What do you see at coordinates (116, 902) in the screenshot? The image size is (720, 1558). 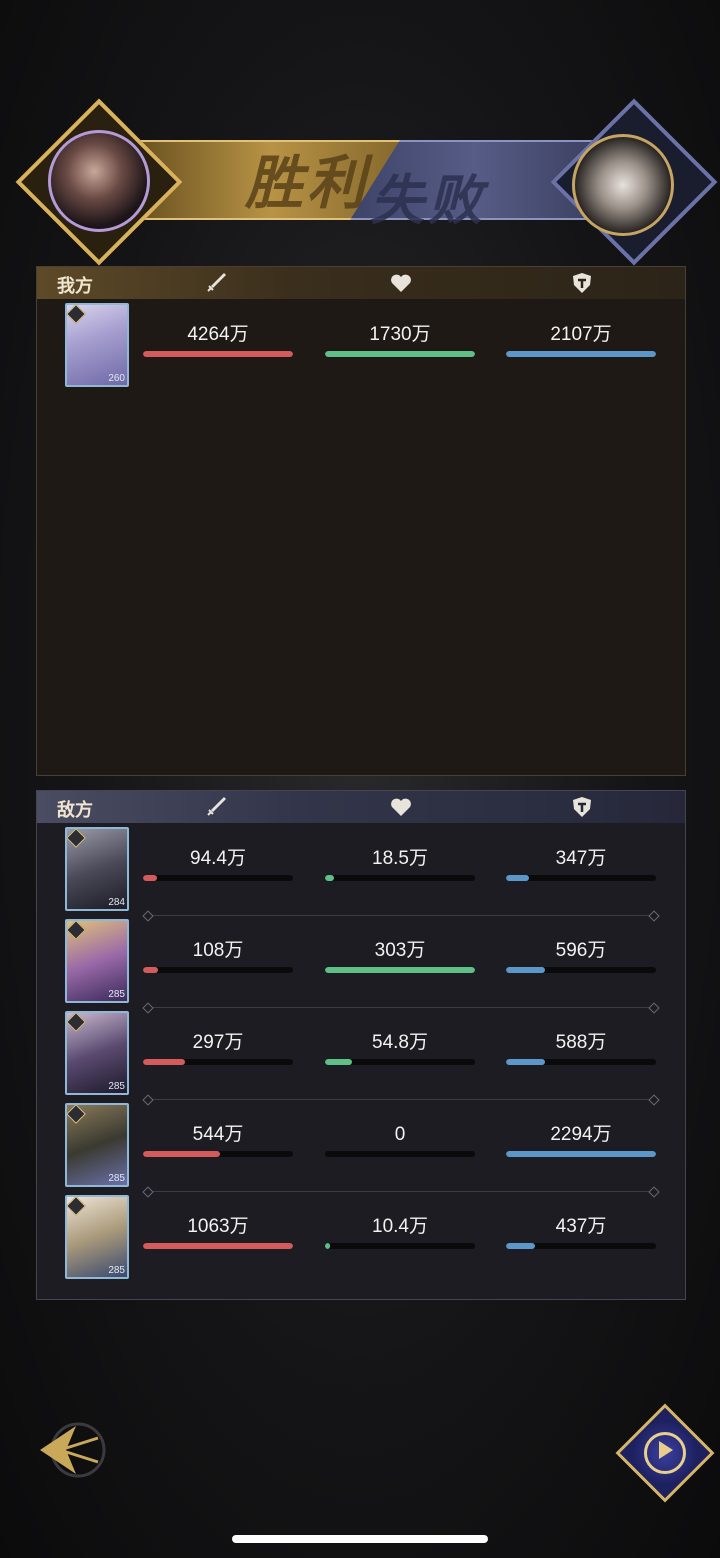 I see `unit-level: 284` at bounding box center [116, 902].